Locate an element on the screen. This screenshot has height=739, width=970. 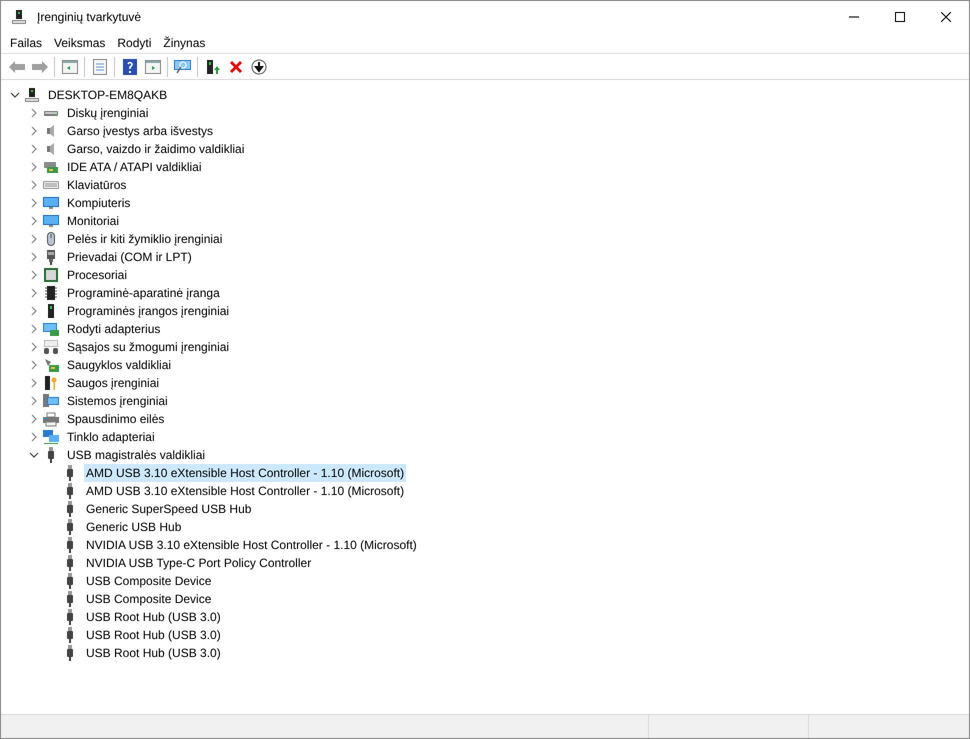
tree-item: Tinklo adapteriai is located at coordinates (111, 437).